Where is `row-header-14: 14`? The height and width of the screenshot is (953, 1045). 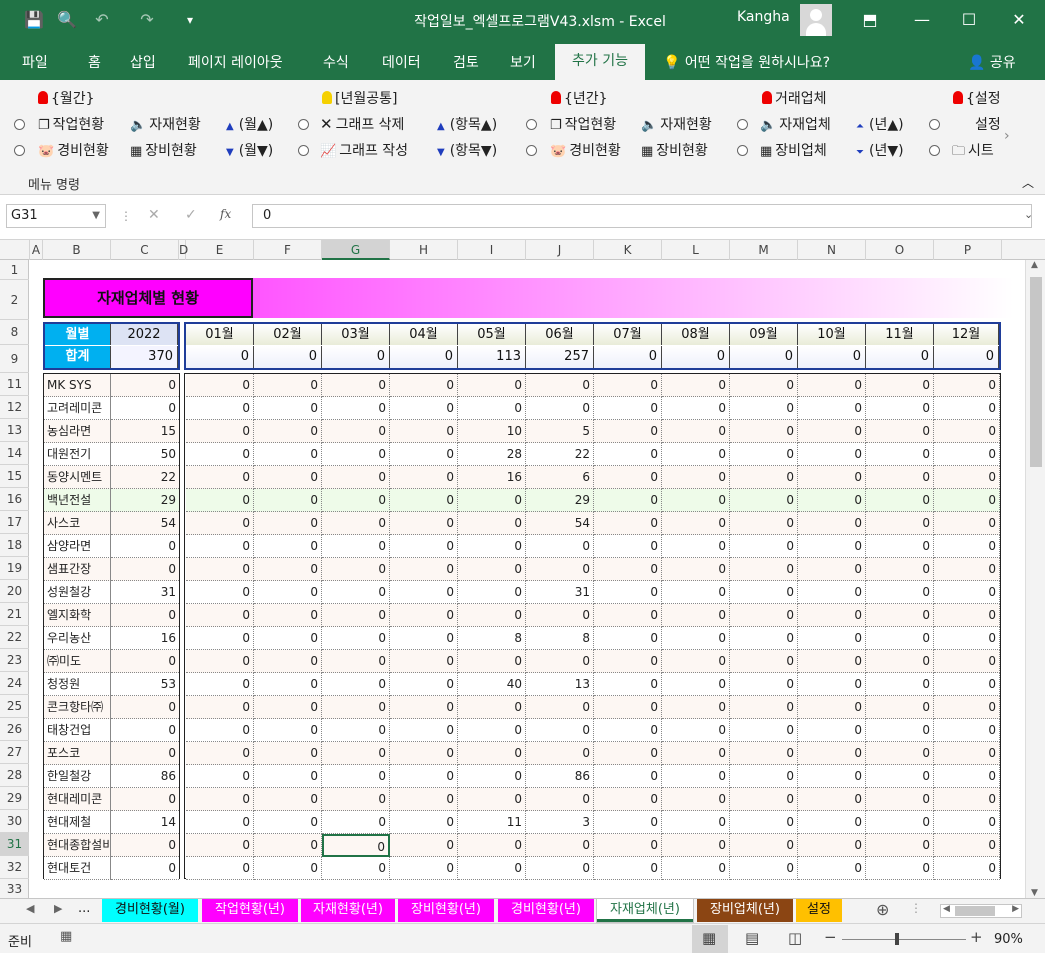 row-header-14: 14 is located at coordinates (14, 453).